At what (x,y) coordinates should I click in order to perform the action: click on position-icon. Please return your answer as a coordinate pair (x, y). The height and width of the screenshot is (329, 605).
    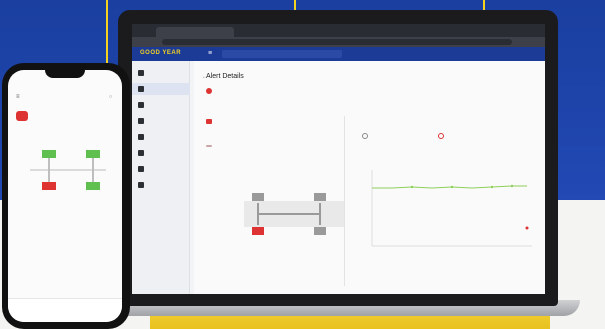
    Looking at the image, I should click on (365, 136).